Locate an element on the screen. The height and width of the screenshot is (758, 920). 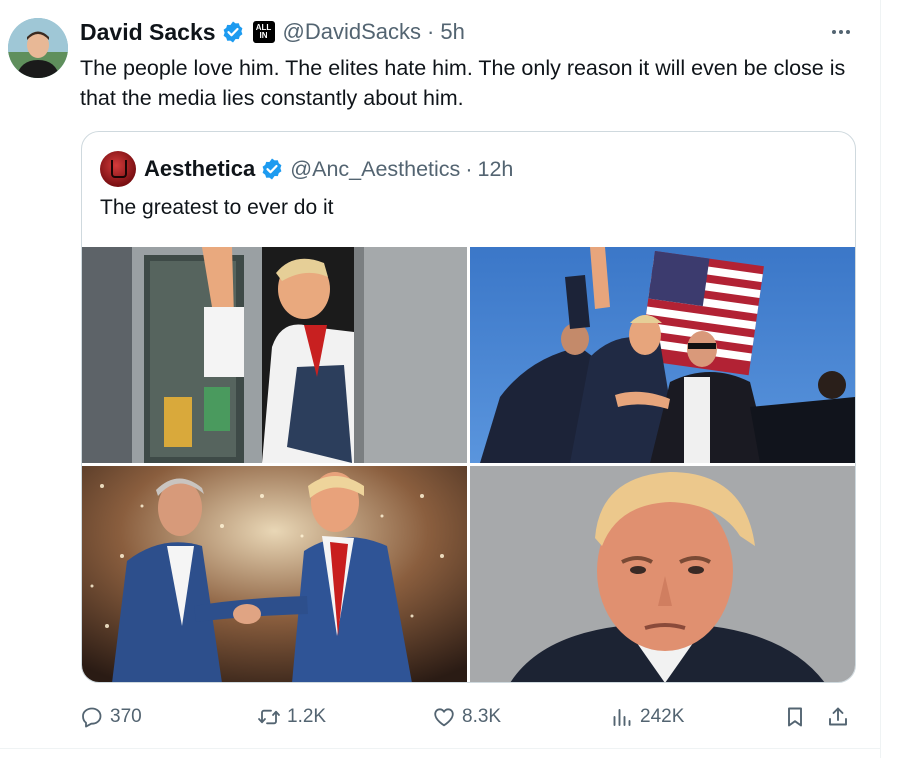
quoted-handle: @Anc_Aesthetics is located at coordinates (375, 168).